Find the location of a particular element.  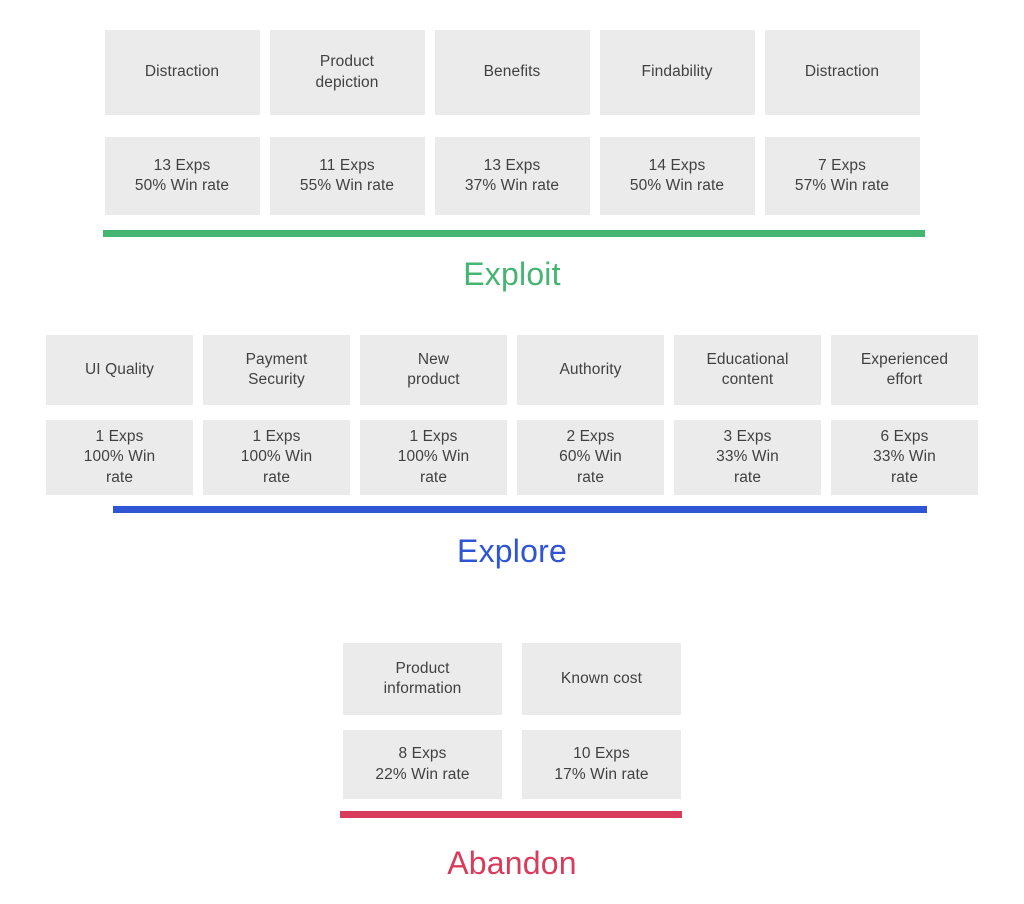

theme-label: Experienced effort is located at coordinates (904, 369).